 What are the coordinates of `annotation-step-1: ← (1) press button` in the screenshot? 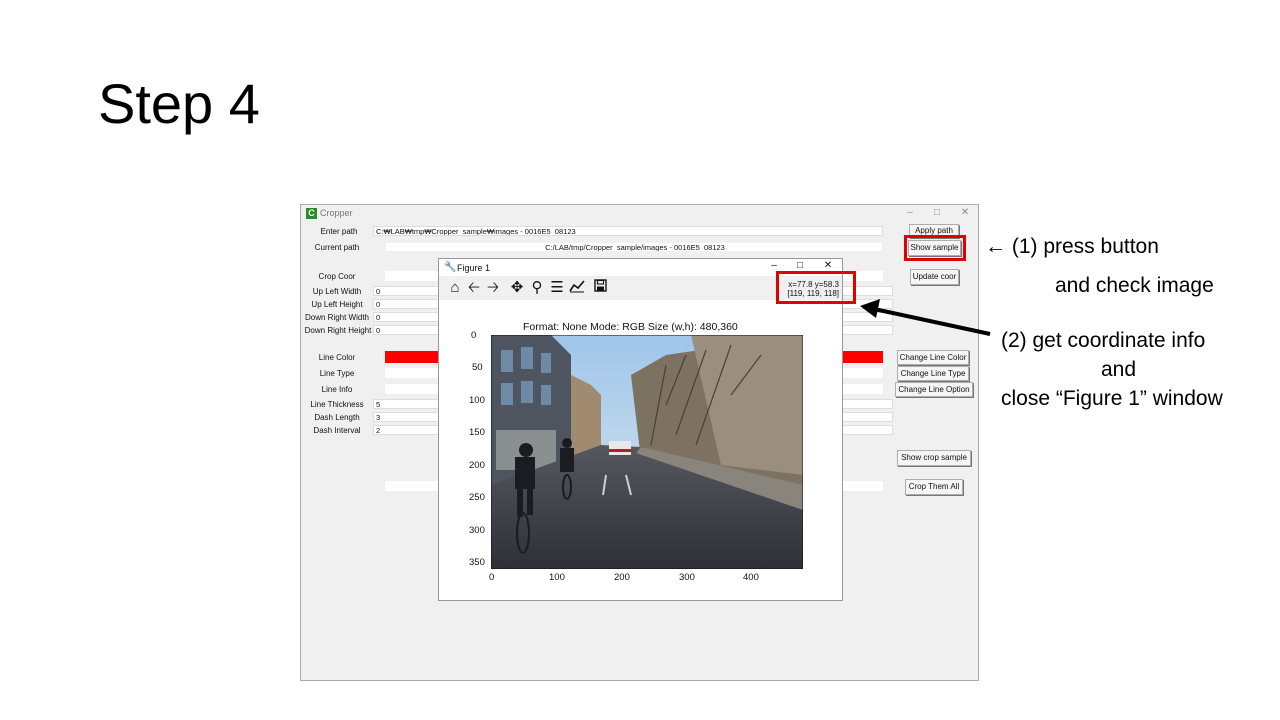 It's located at (1072, 246).